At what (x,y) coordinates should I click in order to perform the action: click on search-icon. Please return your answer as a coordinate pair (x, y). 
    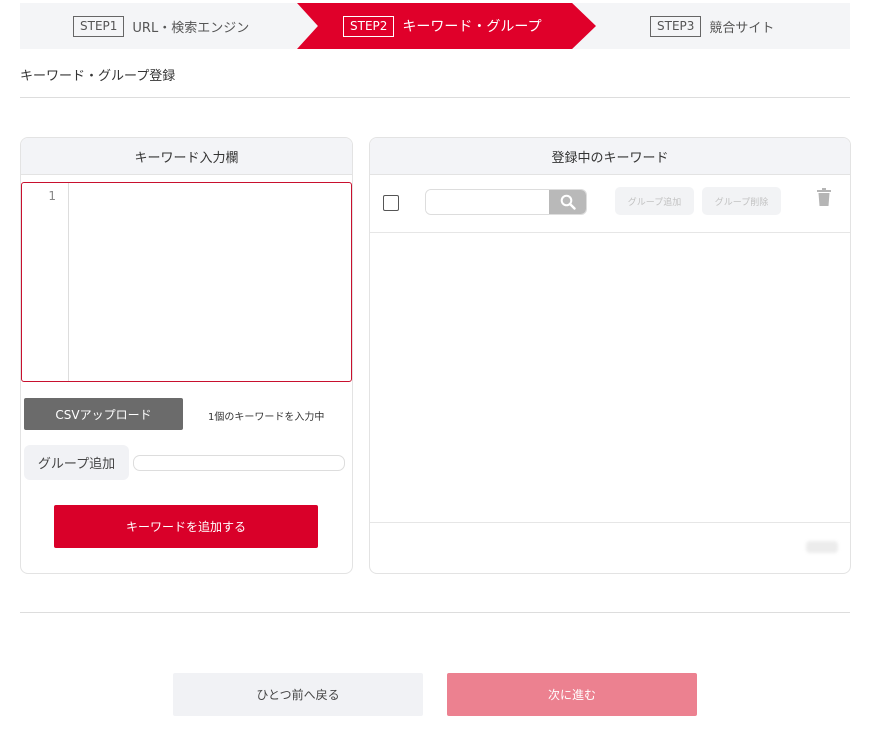
    Looking at the image, I should click on (568, 202).